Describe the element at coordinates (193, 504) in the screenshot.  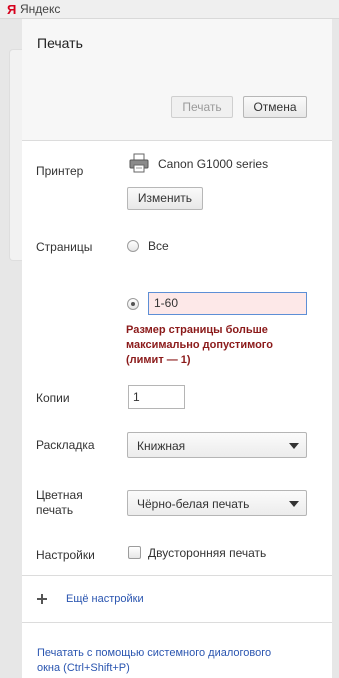
I see `color-selected-value: Чёрно-белая печать` at that location.